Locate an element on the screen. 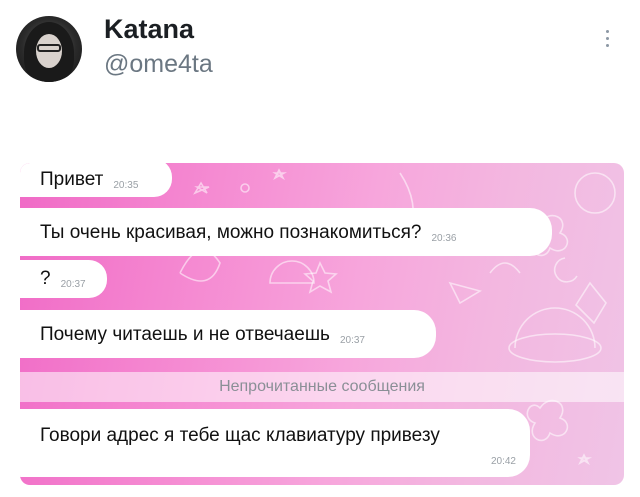 The width and height of the screenshot is (640, 497). circle-doodle is located at coordinates (245, 188).